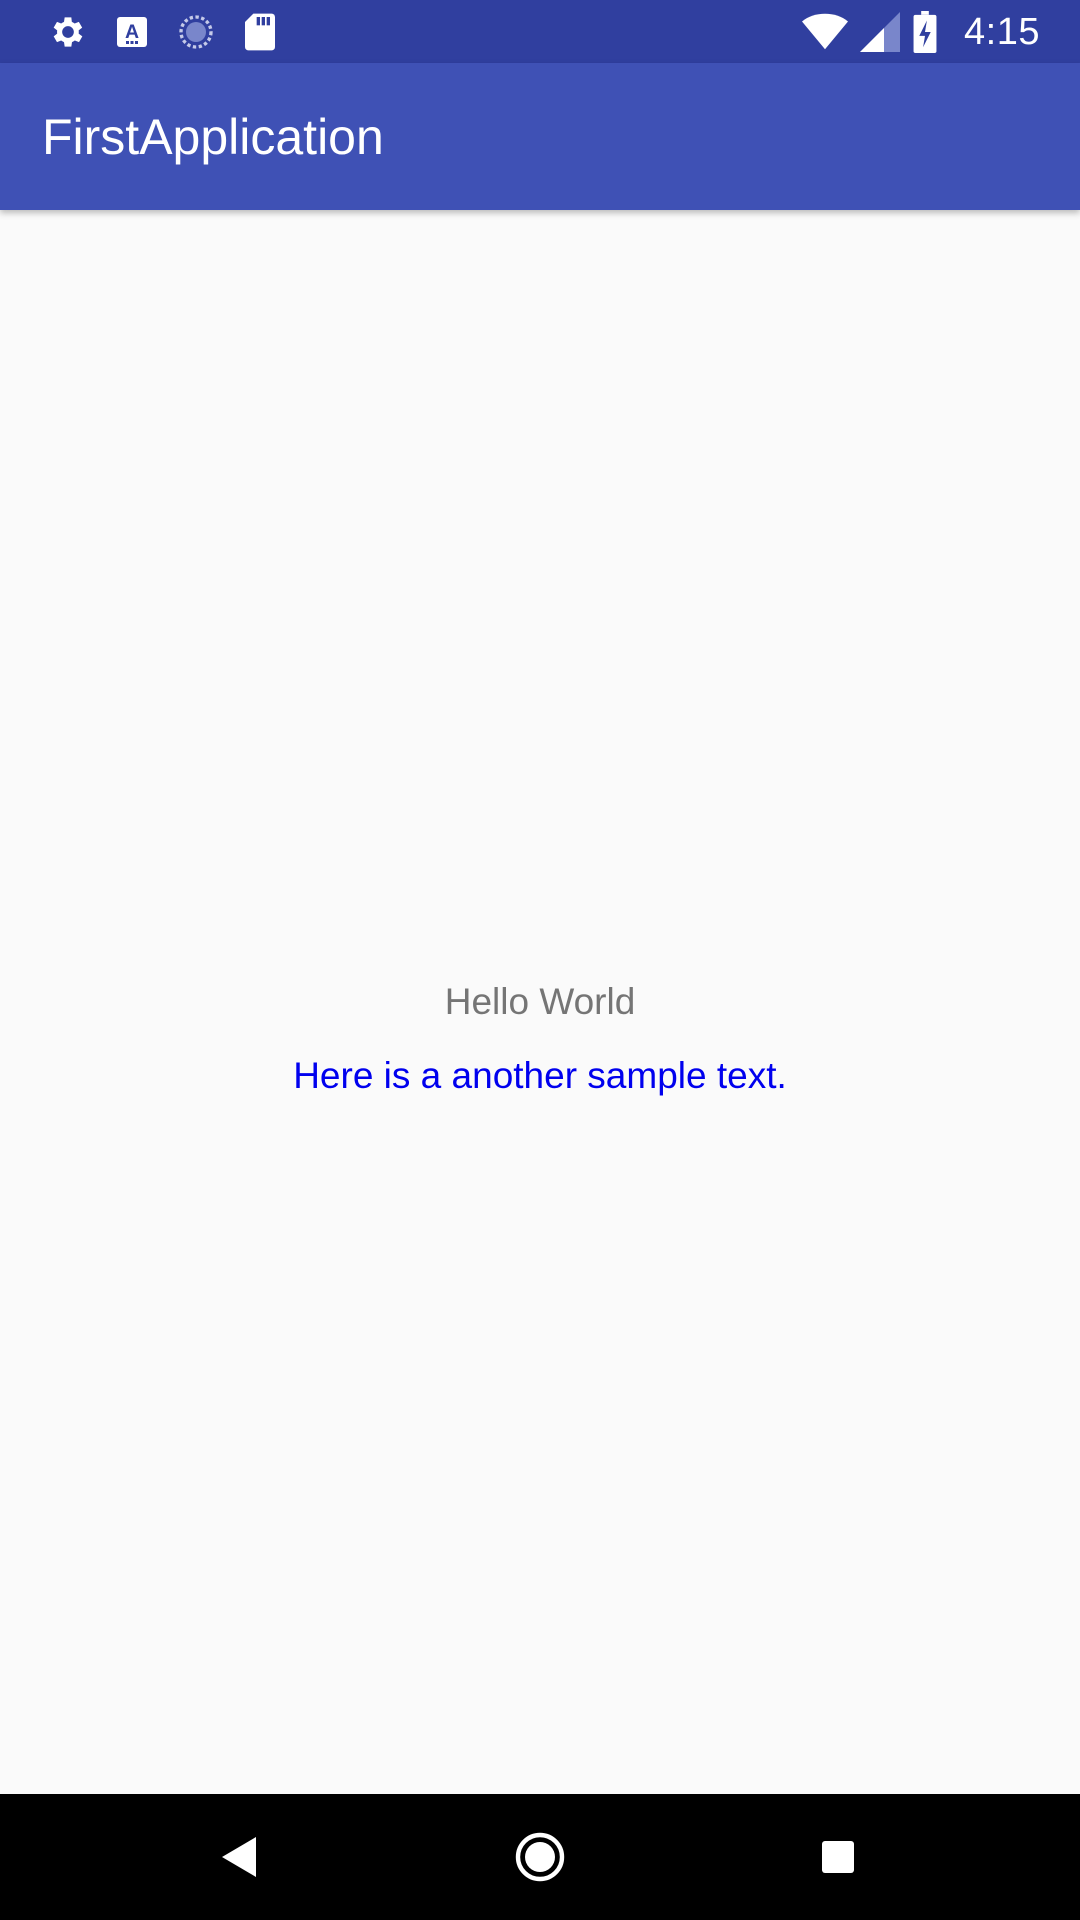  What do you see at coordinates (260, 32) in the screenshot?
I see `sd-card-icon` at bounding box center [260, 32].